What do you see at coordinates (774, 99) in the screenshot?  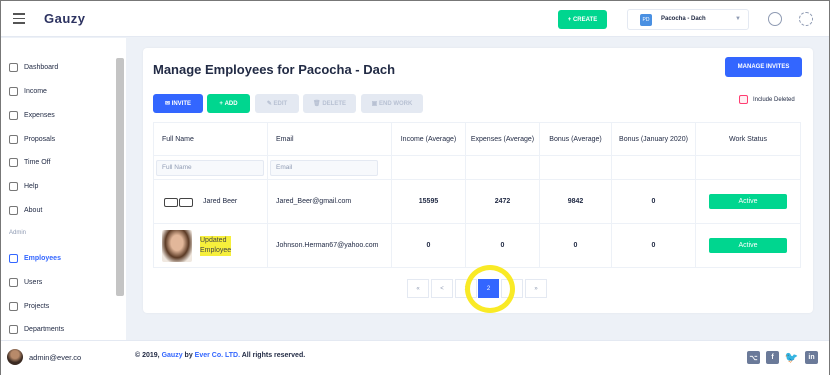 I see `include-deleted-label: Include Deleted` at bounding box center [774, 99].